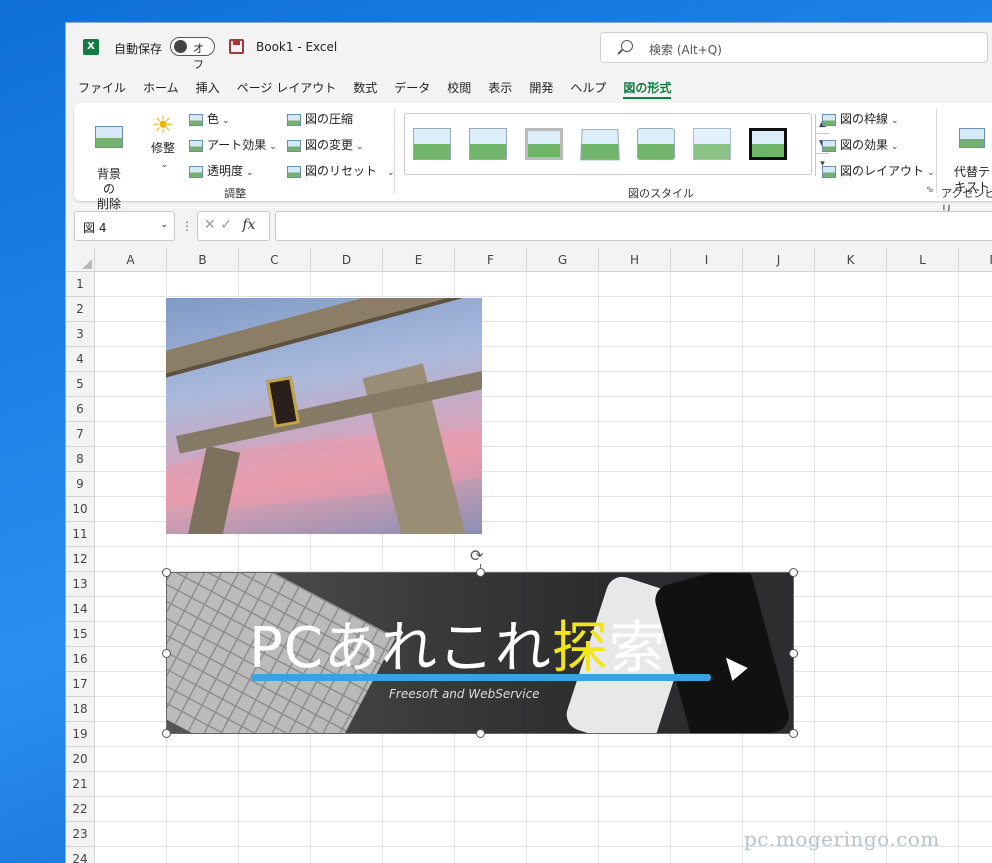 The image size is (992, 863). I want to click on row-header: 23, so click(80, 834).